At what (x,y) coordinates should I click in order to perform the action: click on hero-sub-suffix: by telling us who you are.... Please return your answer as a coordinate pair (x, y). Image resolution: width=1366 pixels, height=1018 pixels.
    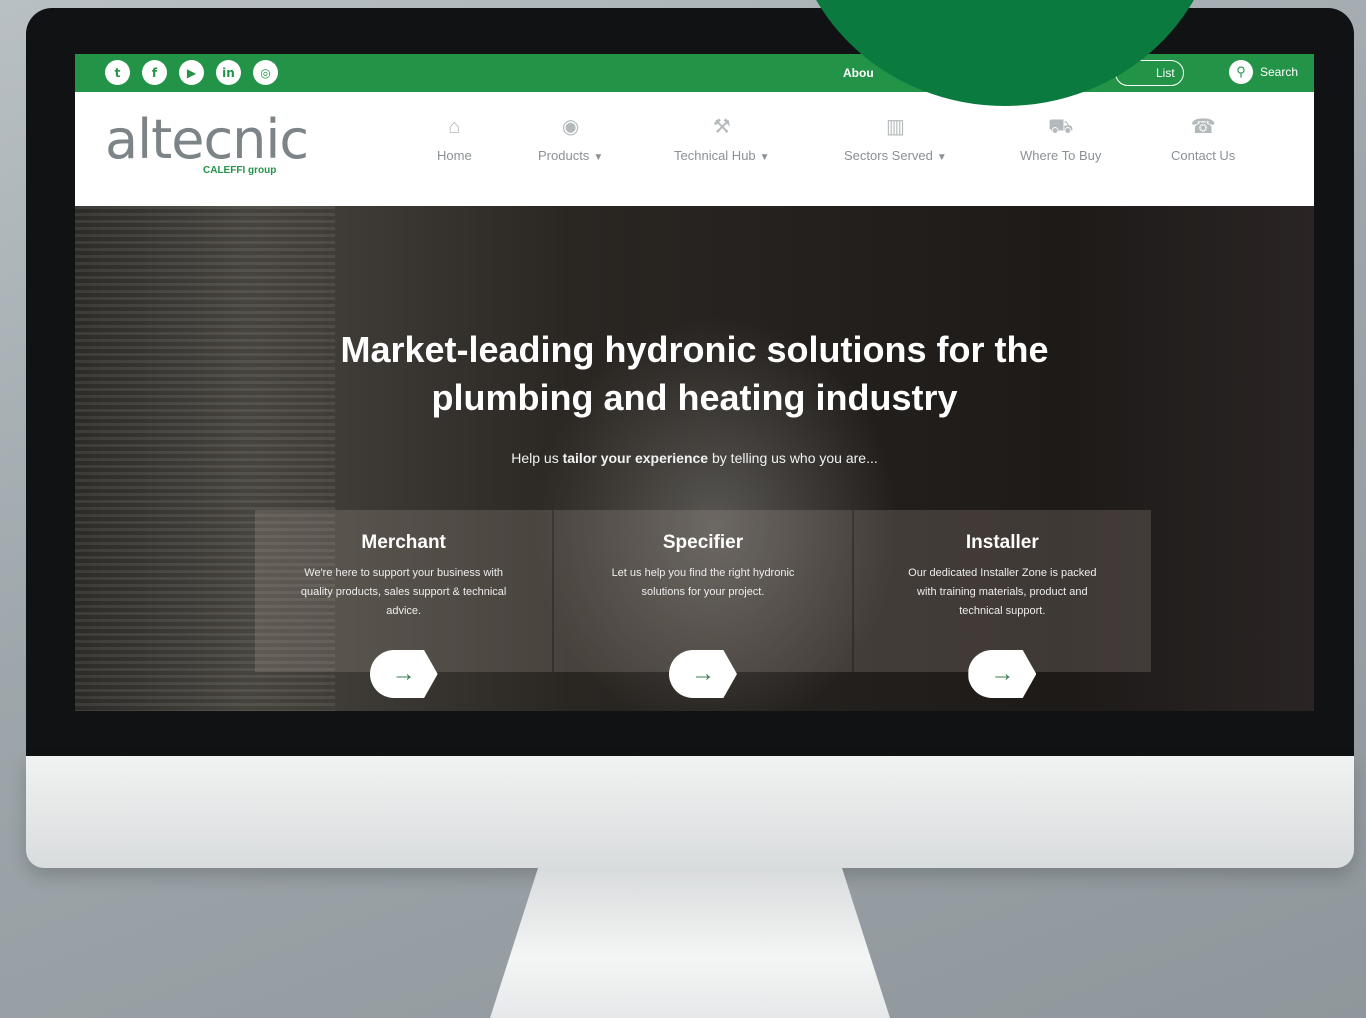
    Looking at the image, I should click on (793, 458).